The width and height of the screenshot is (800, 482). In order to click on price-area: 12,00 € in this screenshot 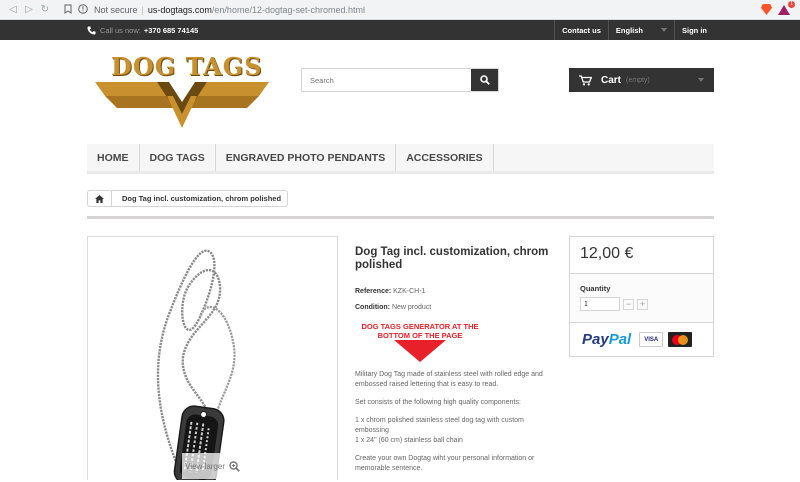, I will do `click(641, 255)`.